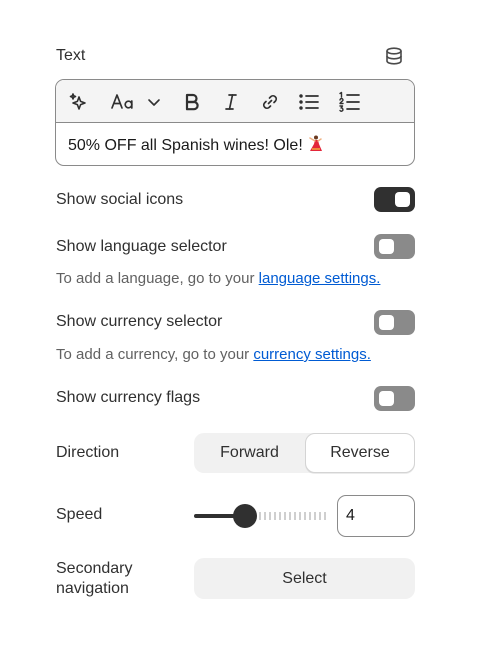 This screenshot has width=491, height=661. Describe the element at coordinates (394, 56) in the screenshot. I see `database-icon` at that location.